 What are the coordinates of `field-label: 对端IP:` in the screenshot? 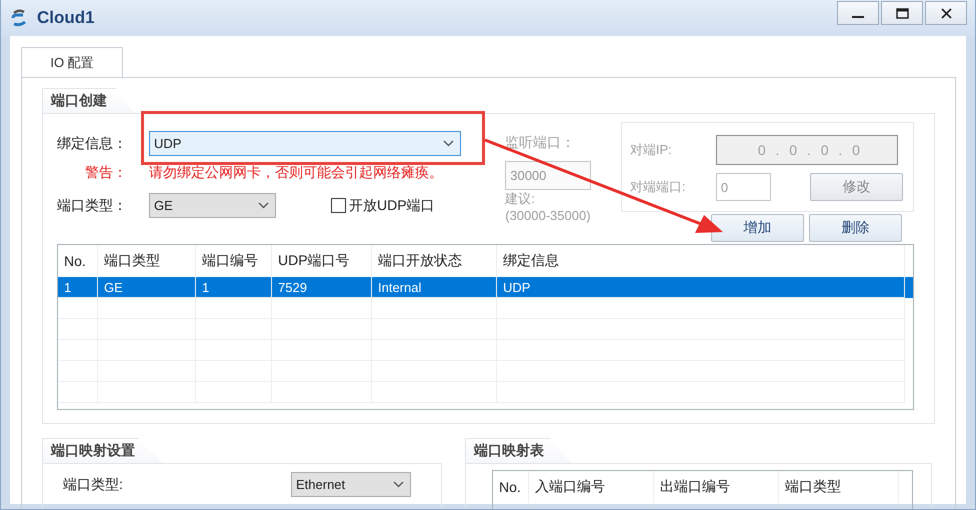 It's located at (651, 150).